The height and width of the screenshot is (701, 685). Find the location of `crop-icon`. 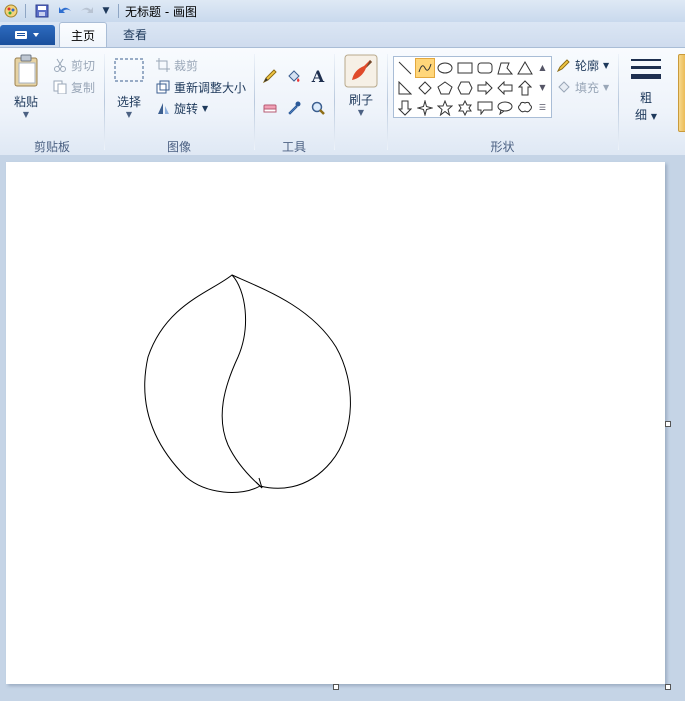

crop-icon is located at coordinates (163, 65).